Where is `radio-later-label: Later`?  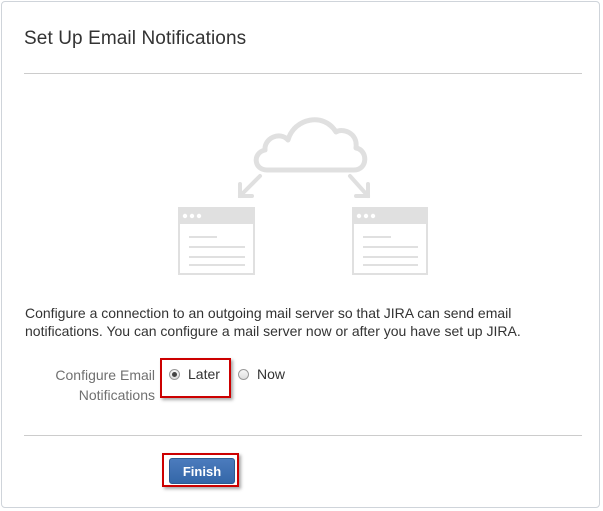
radio-later-label: Later is located at coordinates (204, 374).